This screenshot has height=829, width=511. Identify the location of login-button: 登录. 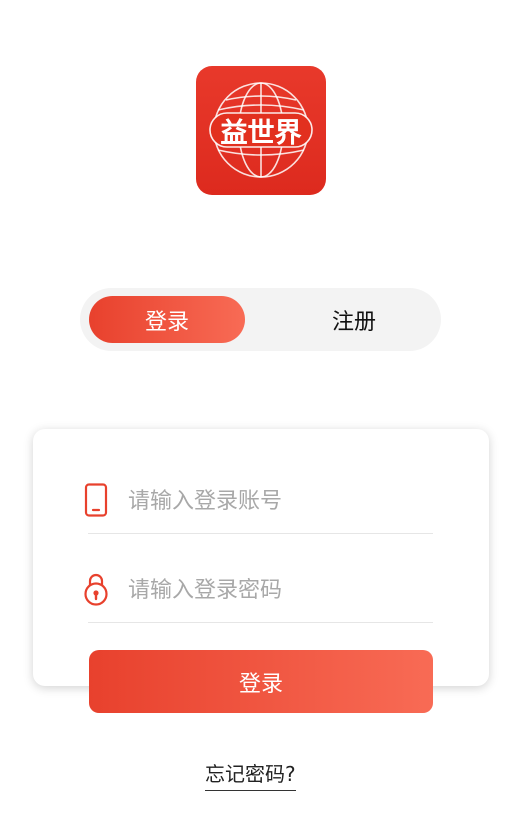
(261, 681).